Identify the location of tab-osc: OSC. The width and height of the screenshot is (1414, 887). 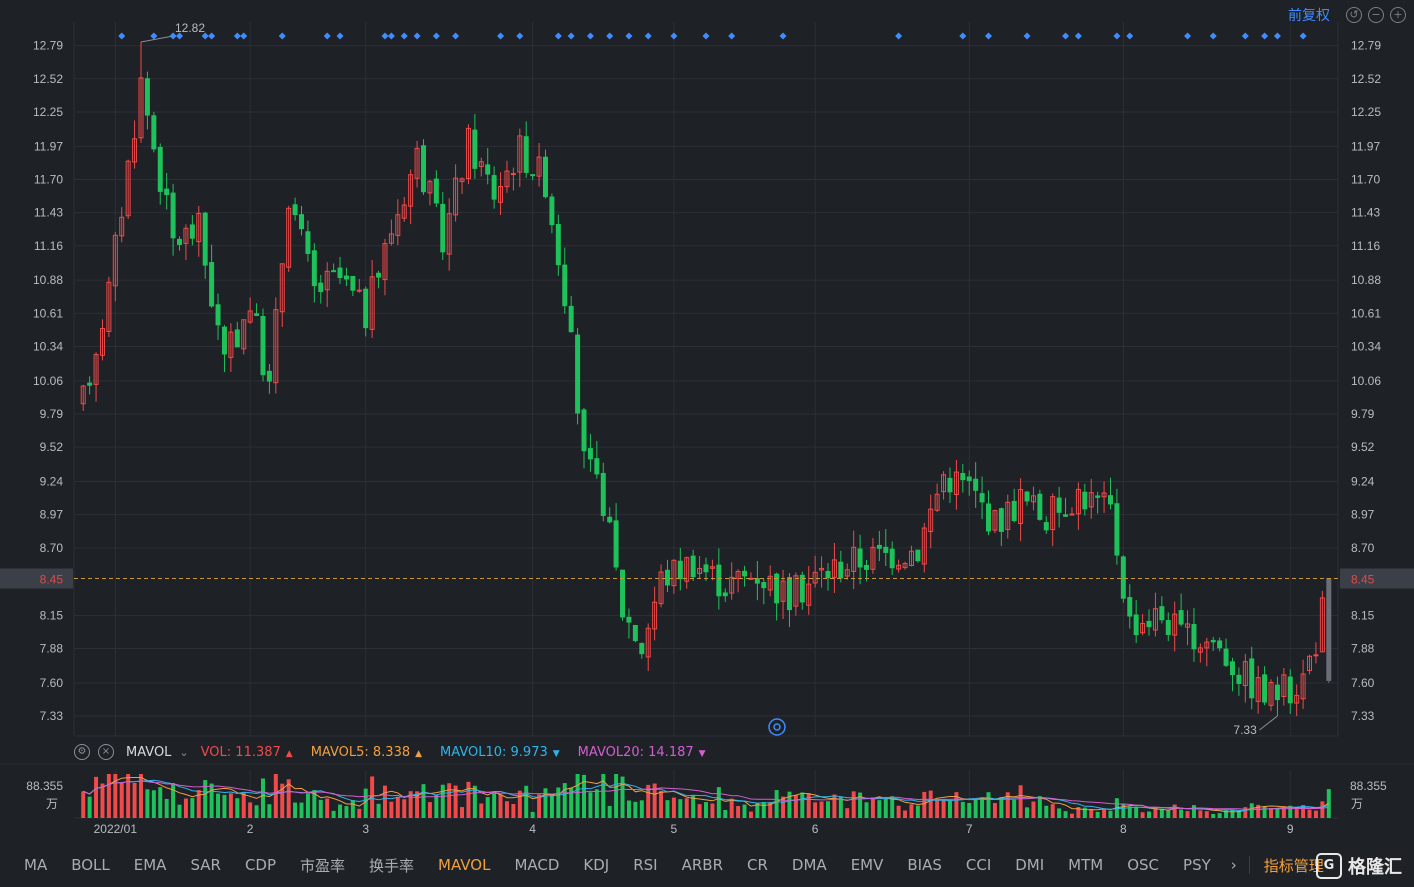
(1143, 865).